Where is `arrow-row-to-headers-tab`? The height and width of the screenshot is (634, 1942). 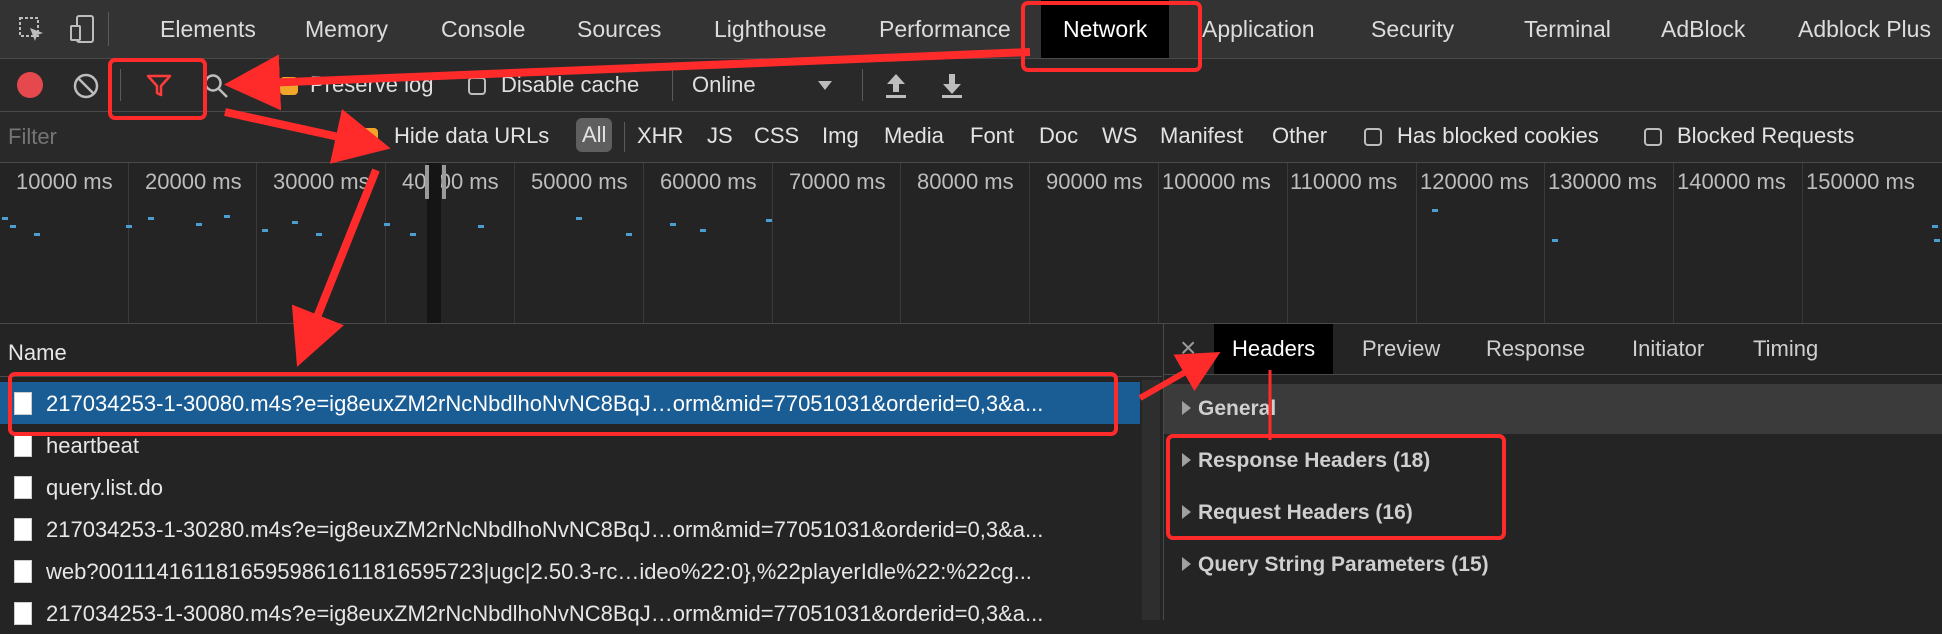 arrow-row-to-headers-tab is located at coordinates (1179, 376).